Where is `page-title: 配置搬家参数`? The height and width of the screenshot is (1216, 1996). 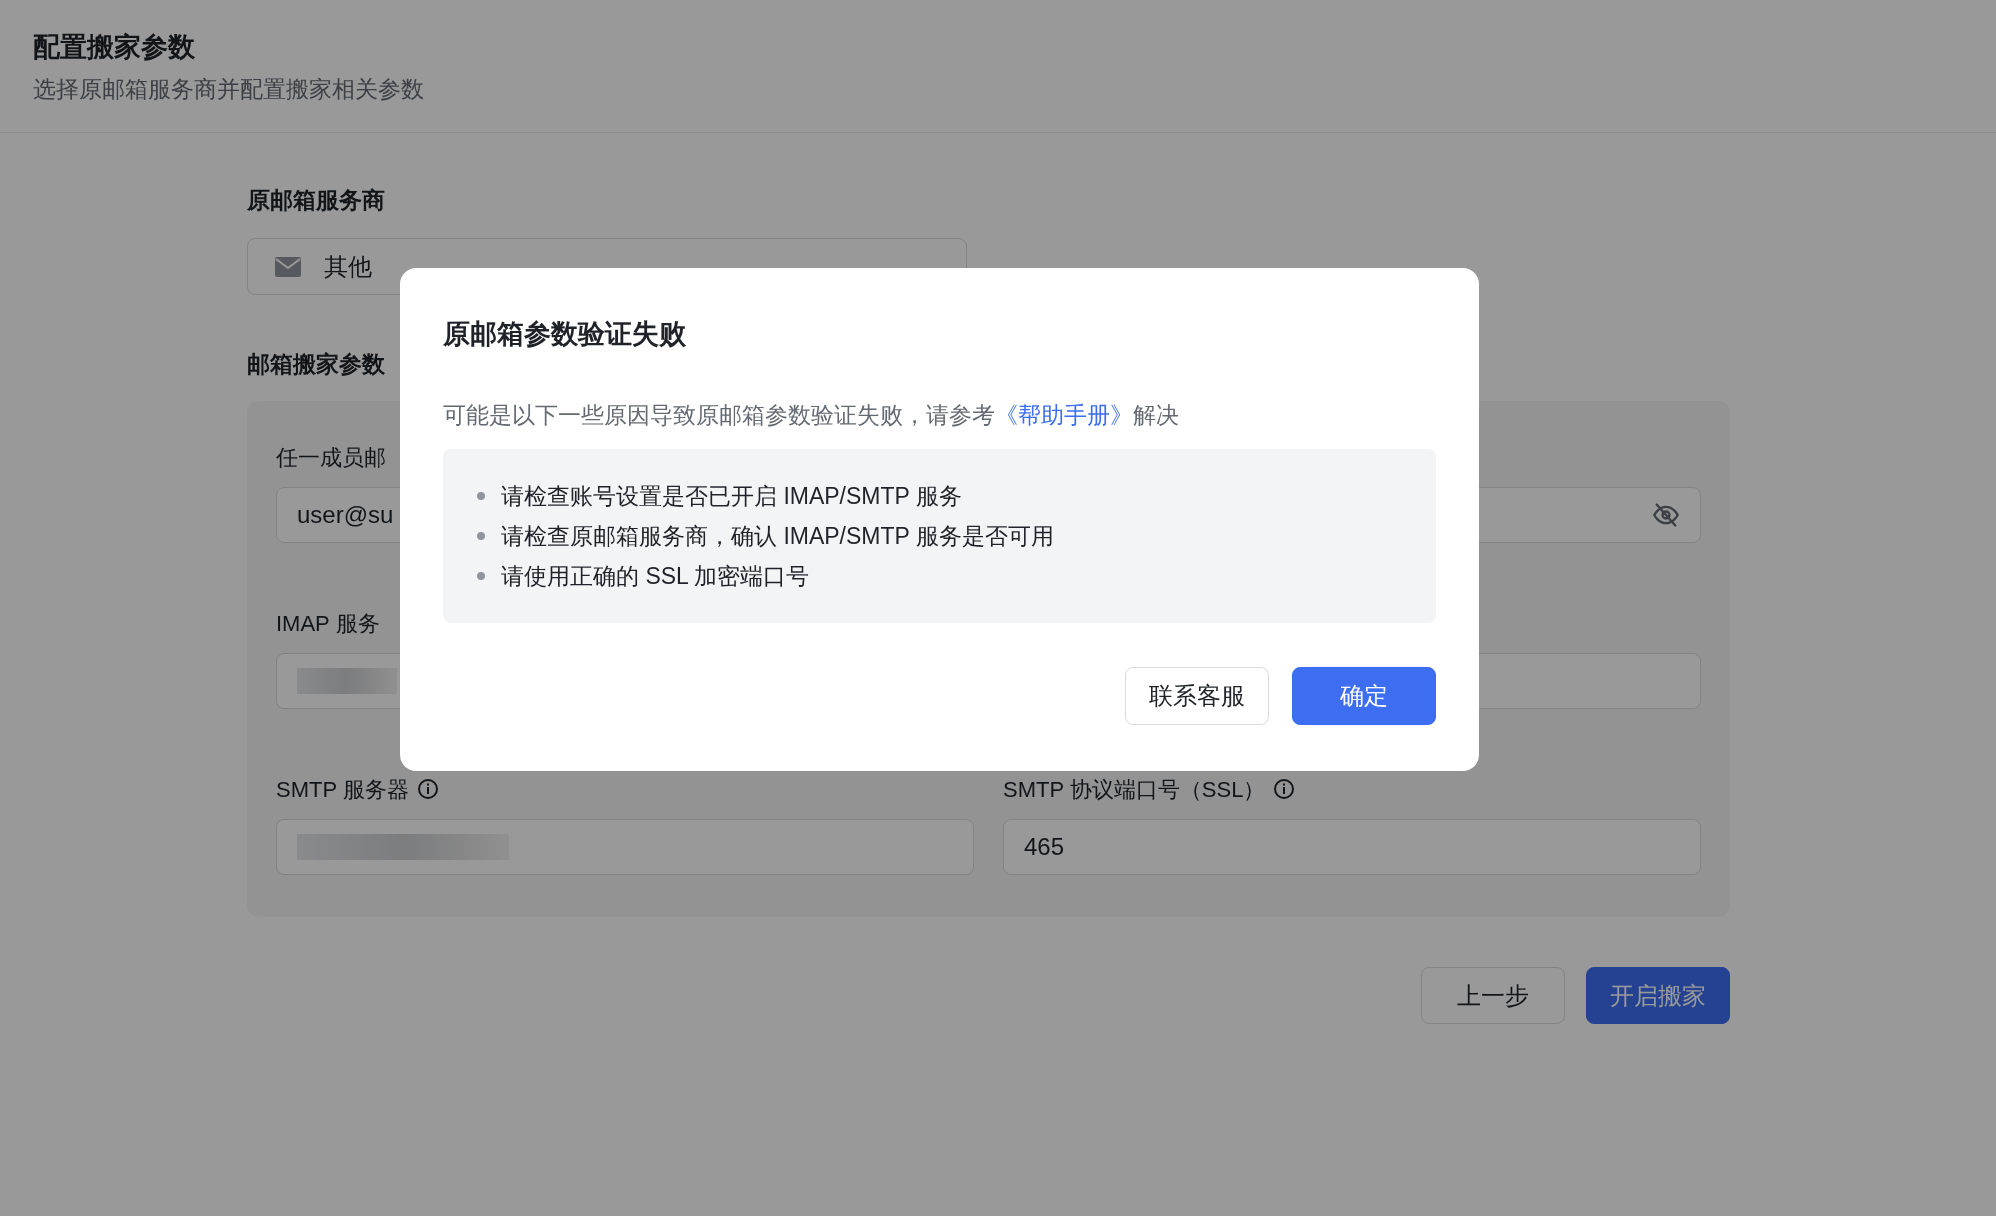
page-title: 配置搬家参数 is located at coordinates (114, 47).